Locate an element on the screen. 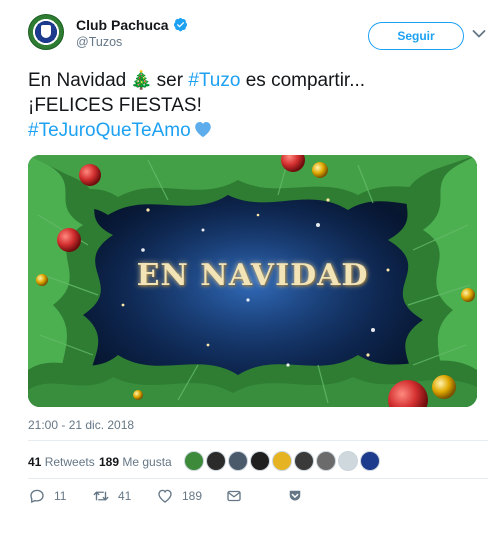  yellow-avatar is located at coordinates (282, 461).